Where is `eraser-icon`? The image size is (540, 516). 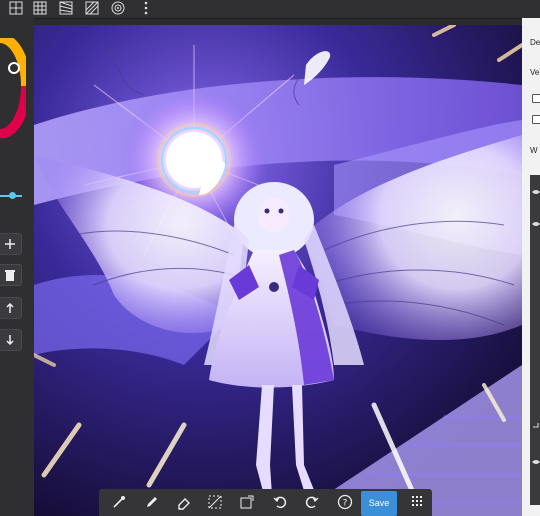 eraser-icon is located at coordinates (184, 502).